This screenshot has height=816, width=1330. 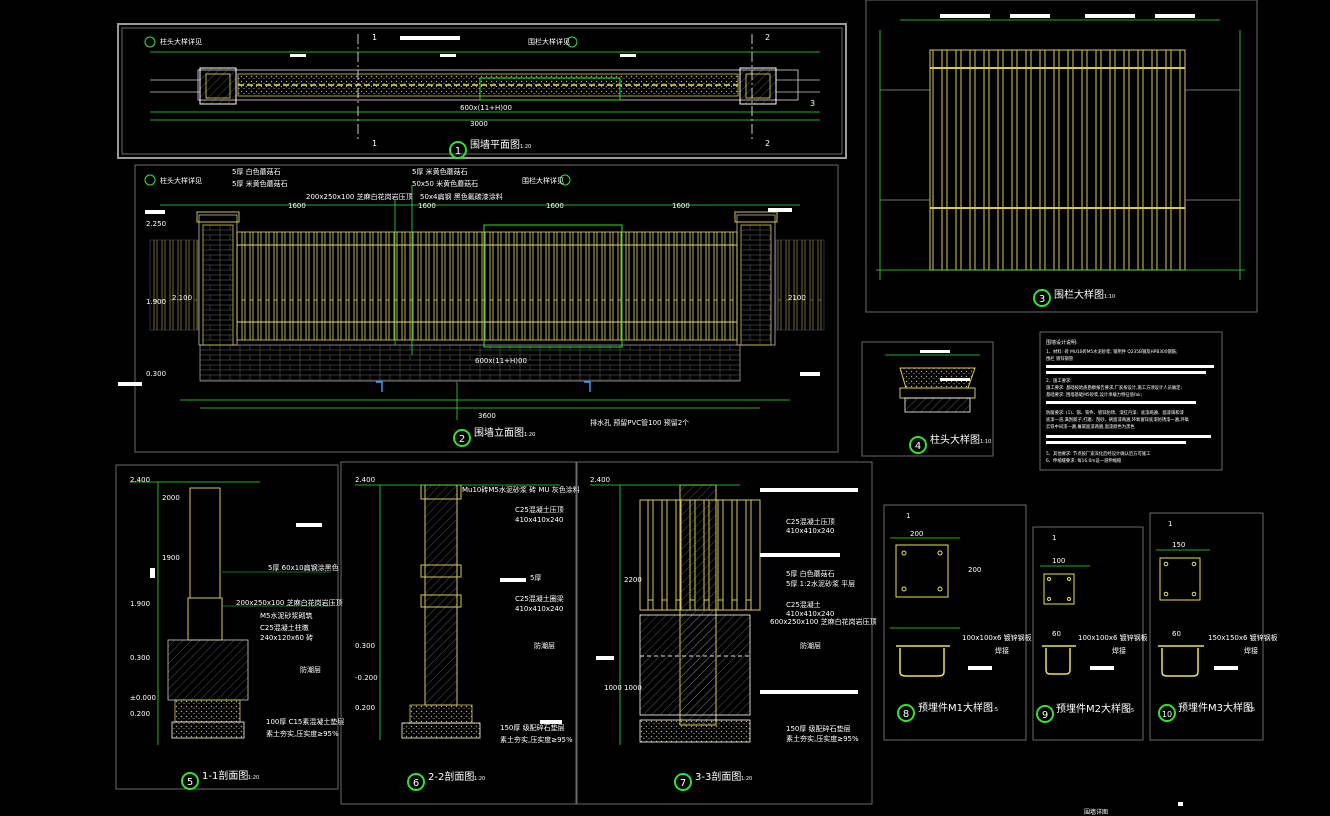 What do you see at coordinates (451, 776) in the screenshot?
I see `s2-title: 2-2剖面图` at bounding box center [451, 776].